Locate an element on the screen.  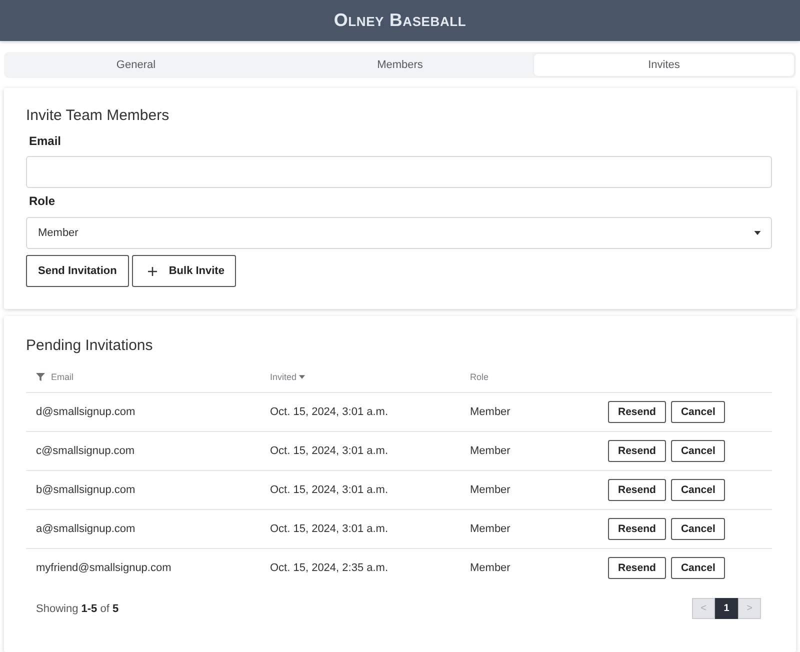
form-button: Bulk Invite is located at coordinates (184, 271).